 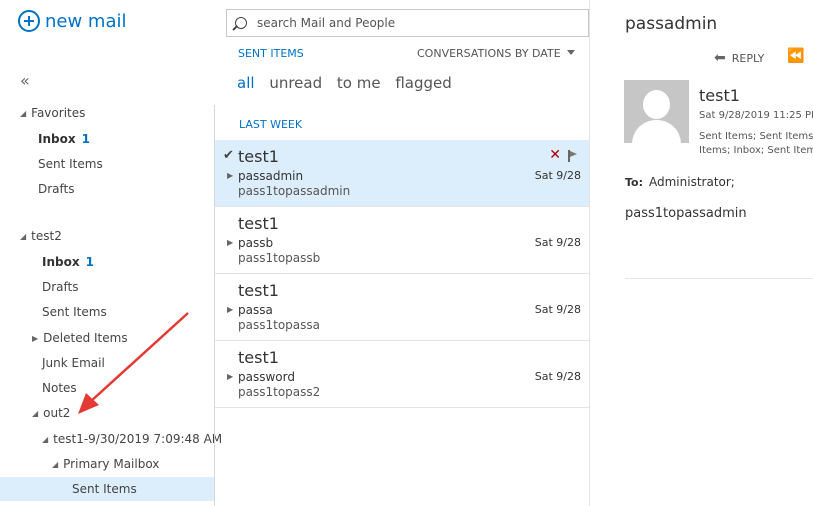 I want to click on folders-line: Items; Inbox; Sent Items, so click(x=756, y=150).